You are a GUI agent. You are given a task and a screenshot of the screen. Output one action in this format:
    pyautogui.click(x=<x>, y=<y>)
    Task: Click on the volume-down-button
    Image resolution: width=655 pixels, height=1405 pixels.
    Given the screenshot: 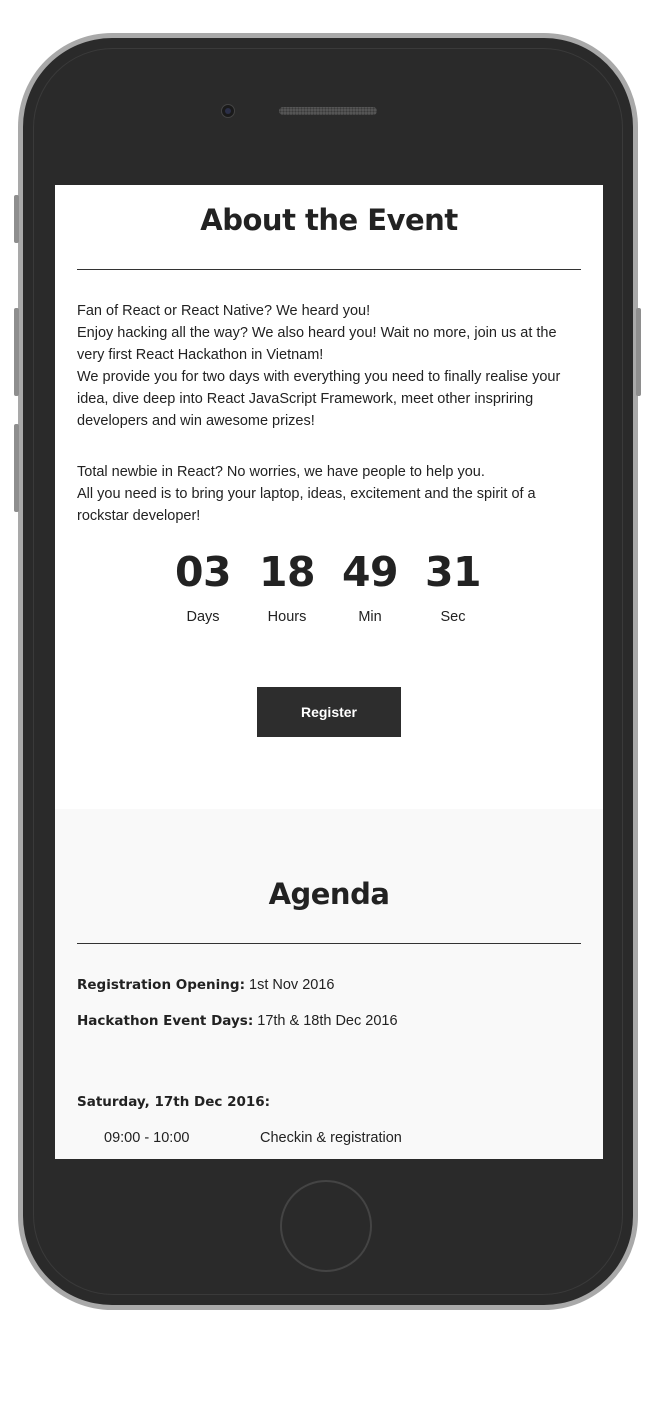 What is the action you would take?
    pyautogui.click(x=16, y=468)
    